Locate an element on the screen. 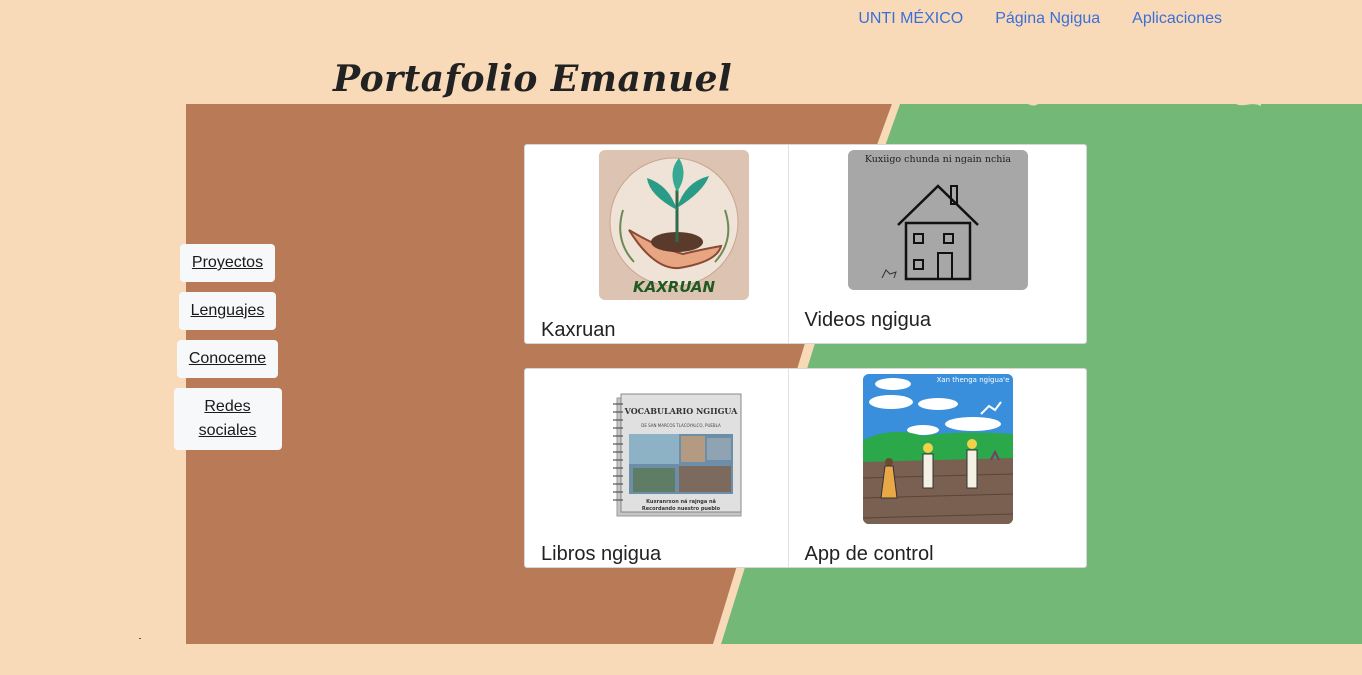  project-card-kaxruan: KAXRUAN Kaxruan is located at coordinates (656, 244).